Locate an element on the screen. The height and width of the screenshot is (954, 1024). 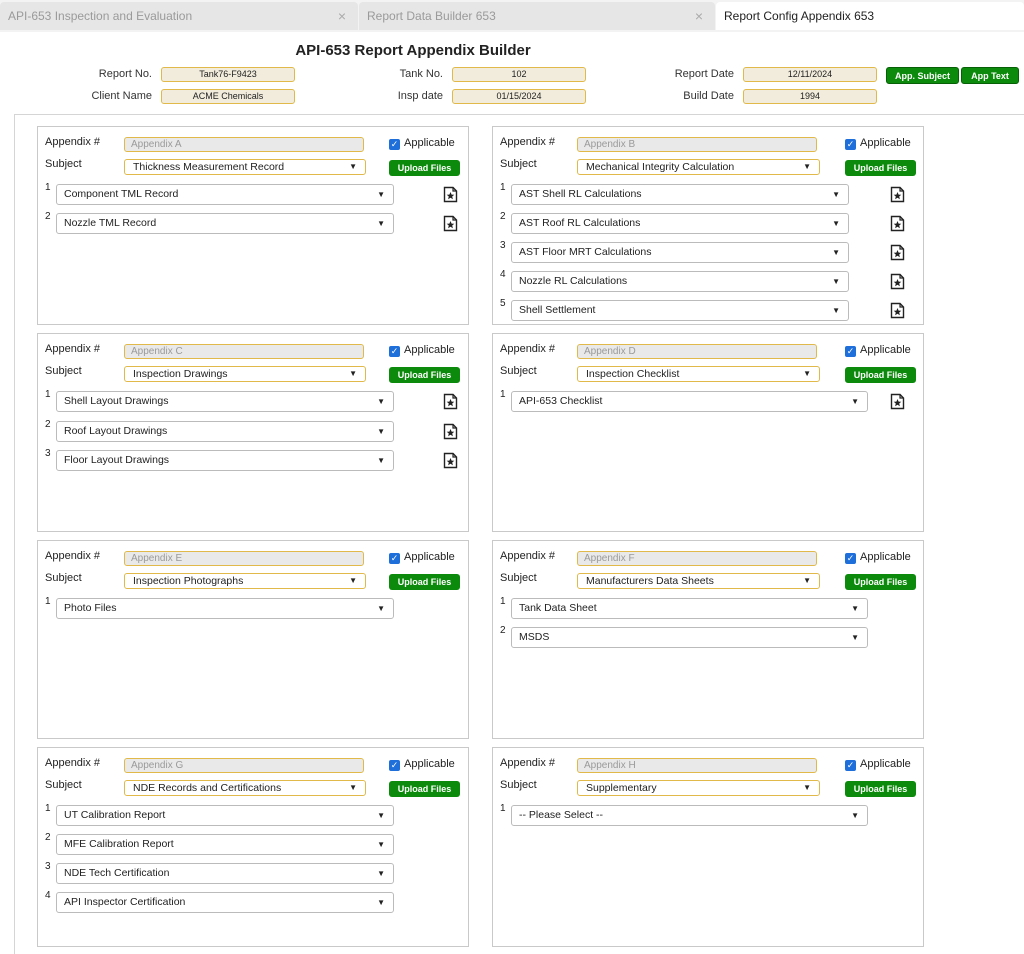
tab-report-config-appendix: Report Config Appendix 653 is located at coordinates (870, 16).